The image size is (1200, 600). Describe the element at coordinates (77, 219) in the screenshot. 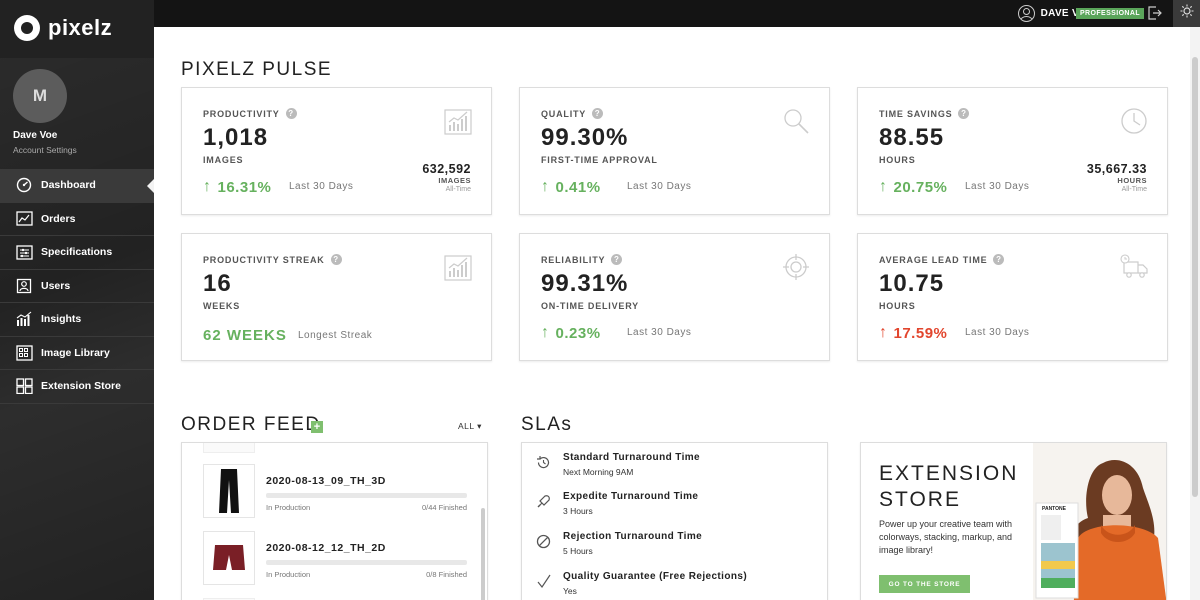

I see `sidebar-item-orders: Orders` at that location.